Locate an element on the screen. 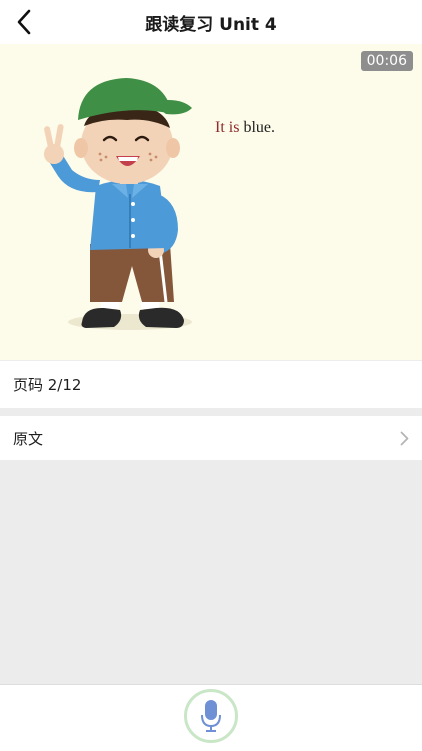 The width and height of the screenshot is (422, 751). page-indicator: 页码 2/12 is located at coordinates (211, 384).